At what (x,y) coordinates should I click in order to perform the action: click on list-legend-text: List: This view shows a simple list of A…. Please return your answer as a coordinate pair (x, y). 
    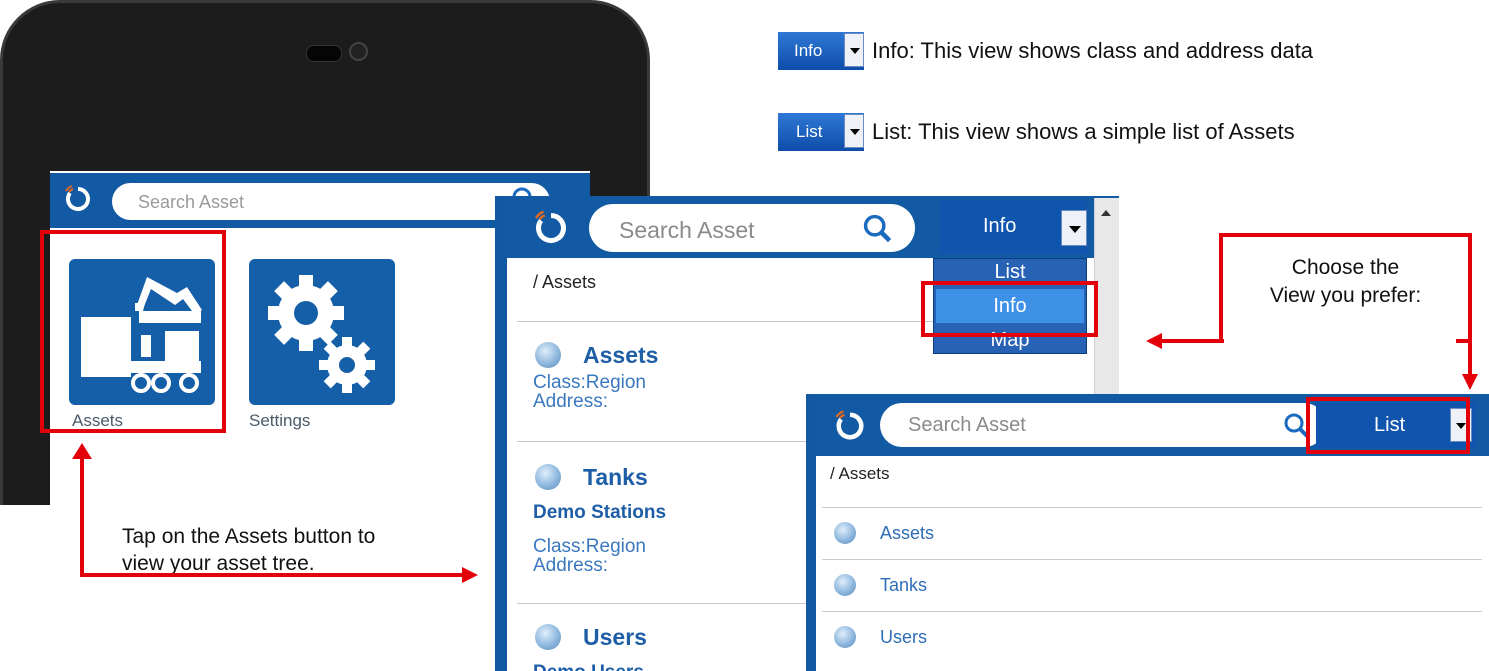
    Looking at the image, I should click on (1083, 131).